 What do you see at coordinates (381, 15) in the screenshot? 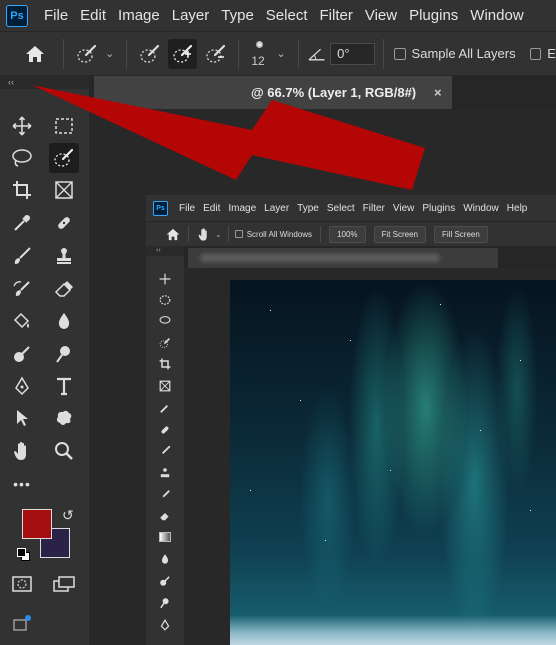
I see `menu-view: View` at bounding box center [381, 15].